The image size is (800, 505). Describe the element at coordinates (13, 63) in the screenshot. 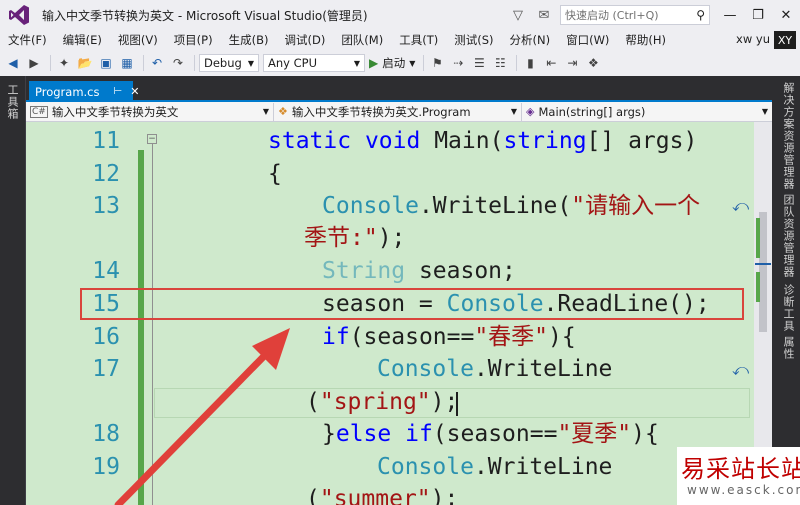

I see `back-icon: ◀` at that location.